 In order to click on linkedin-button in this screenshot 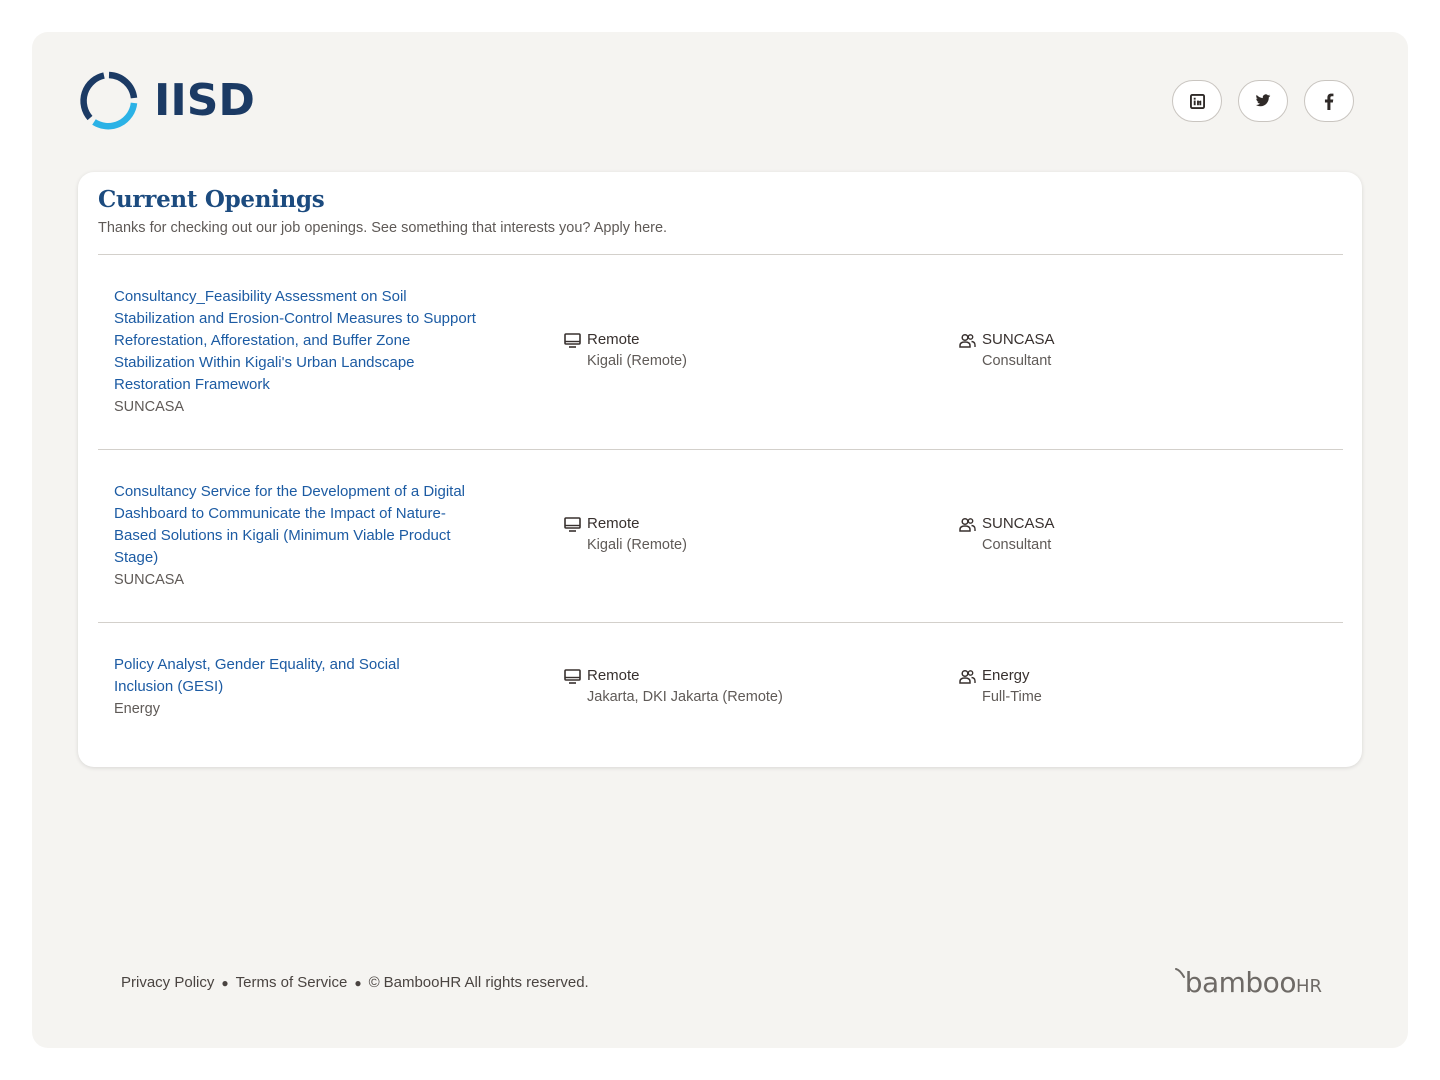, I will do `click(1197, 101)`.